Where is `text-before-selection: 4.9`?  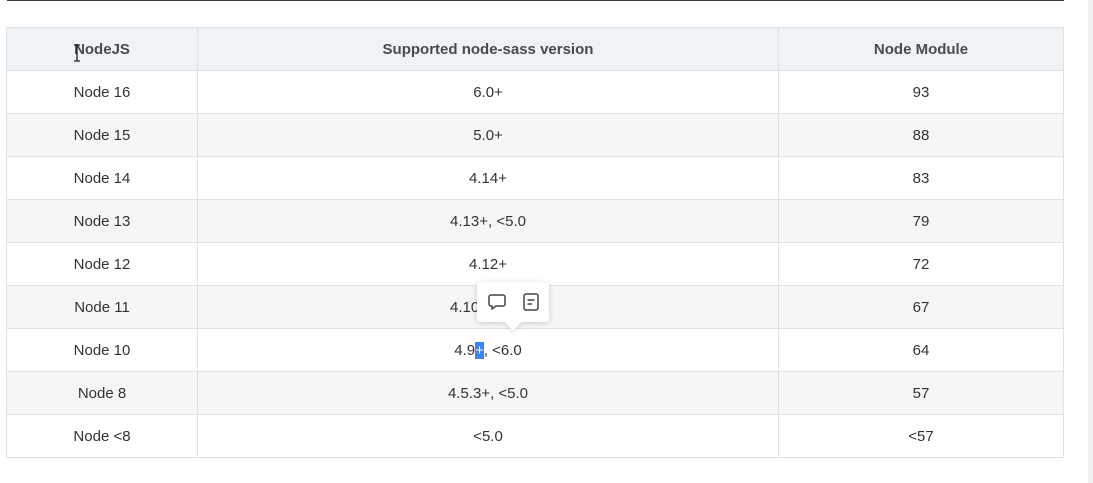 text-before-selection: 4.9 is located at coordinates (465, 350).